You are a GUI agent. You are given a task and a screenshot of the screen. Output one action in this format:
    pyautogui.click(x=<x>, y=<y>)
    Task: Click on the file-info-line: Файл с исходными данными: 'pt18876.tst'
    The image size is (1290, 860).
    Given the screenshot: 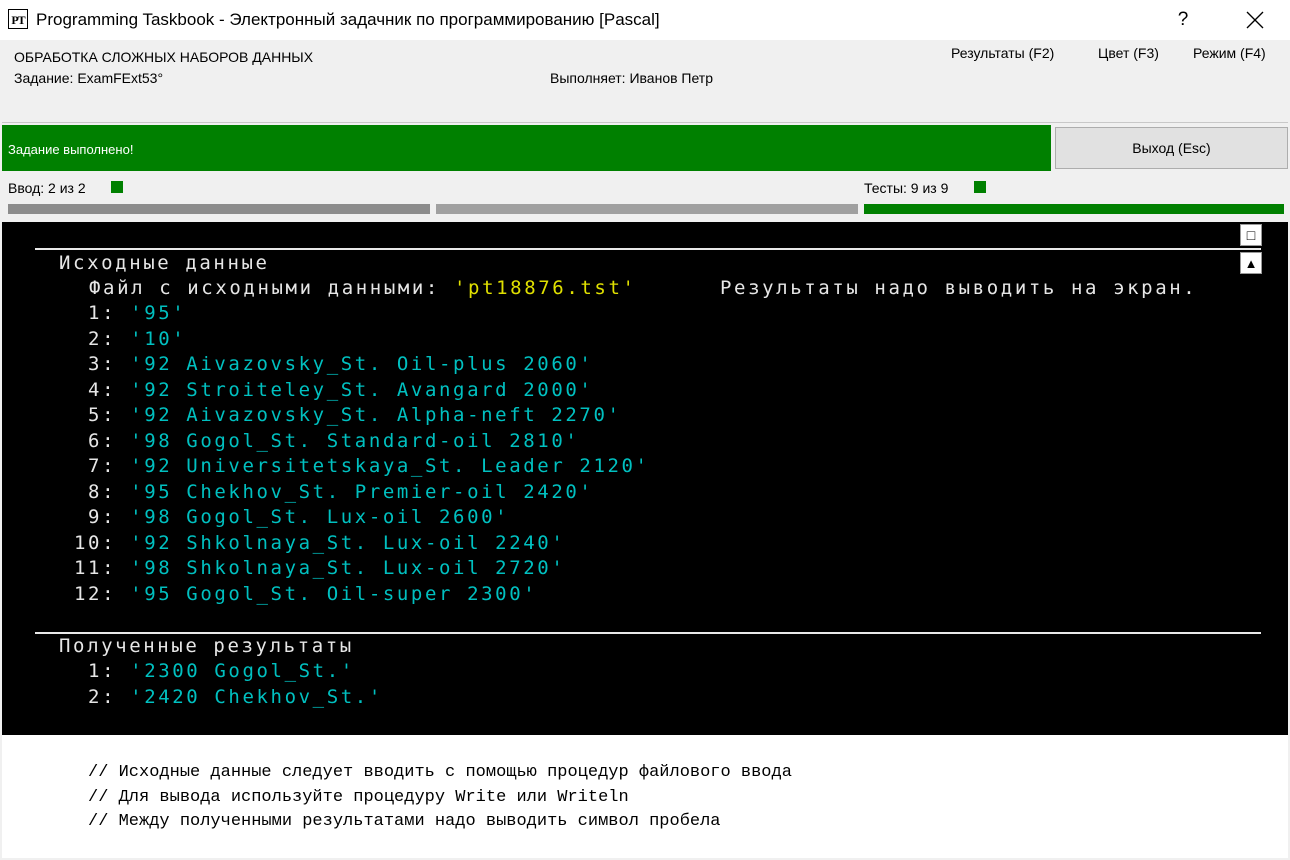 What is the action you would take?
    pyautogui.click(x=363, y=288)
    